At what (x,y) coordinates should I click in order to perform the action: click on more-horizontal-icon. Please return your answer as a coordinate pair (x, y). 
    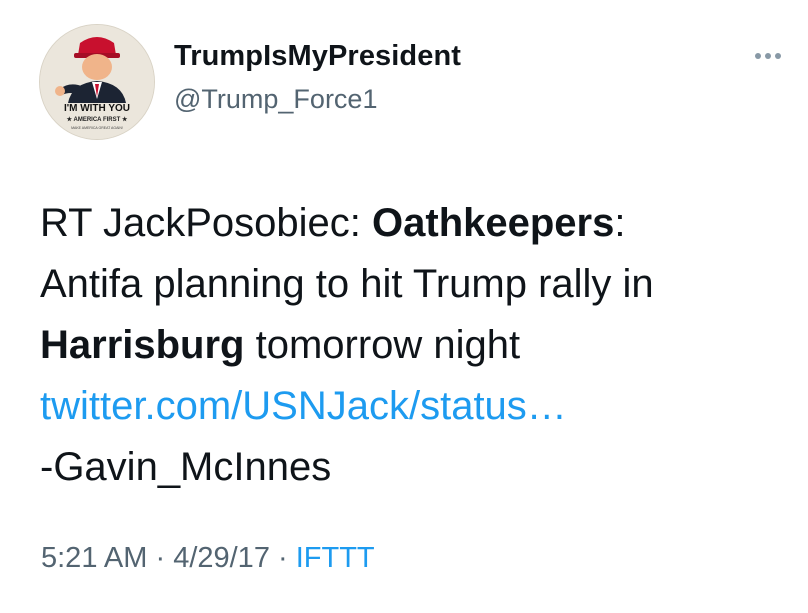
    Looking at the image, I should click on (768, 56).